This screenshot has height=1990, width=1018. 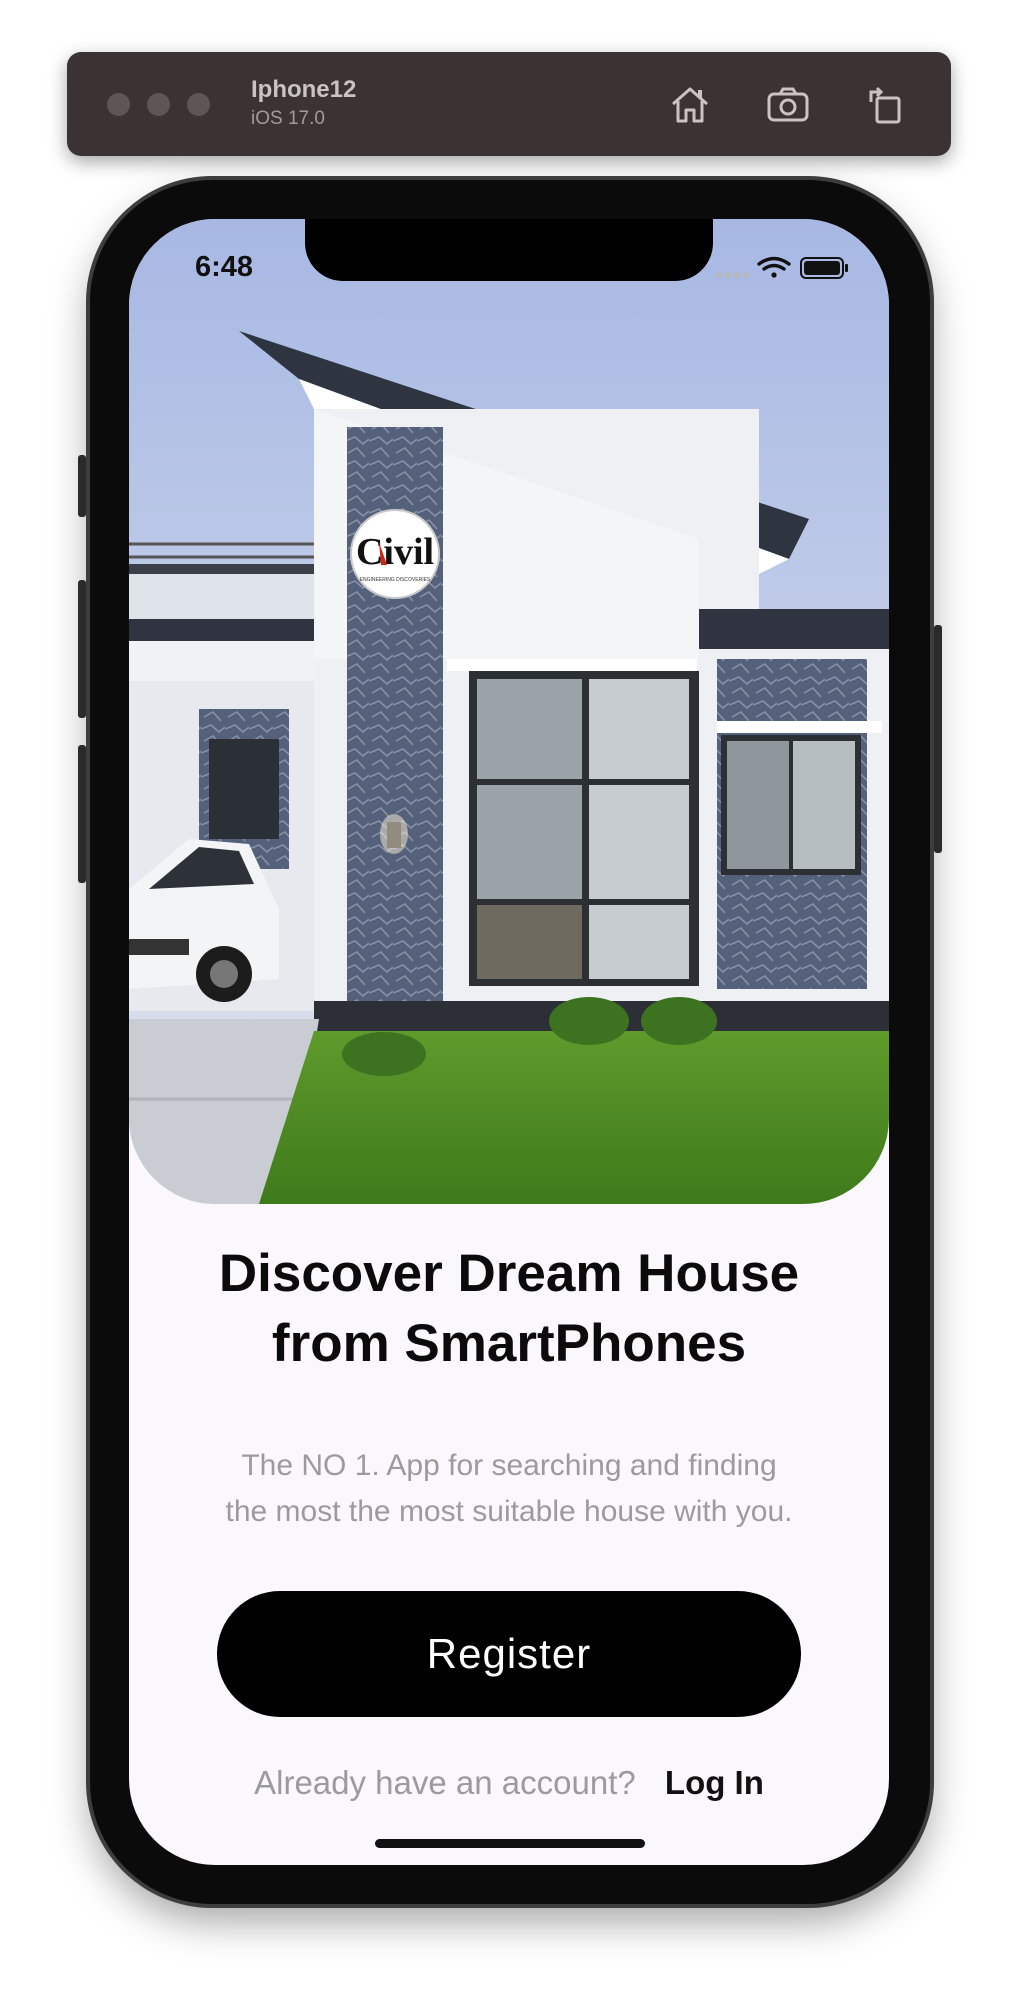 I want to click on title-line-1: Discover Dream House, so click(x=509, y=1273).